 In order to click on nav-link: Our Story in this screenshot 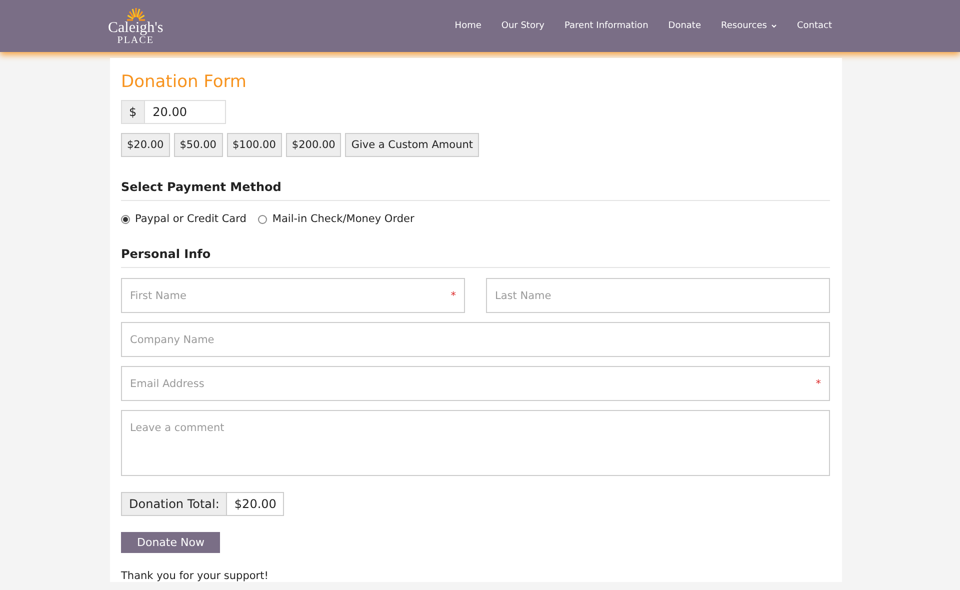, I will do `click(522, 26)`.